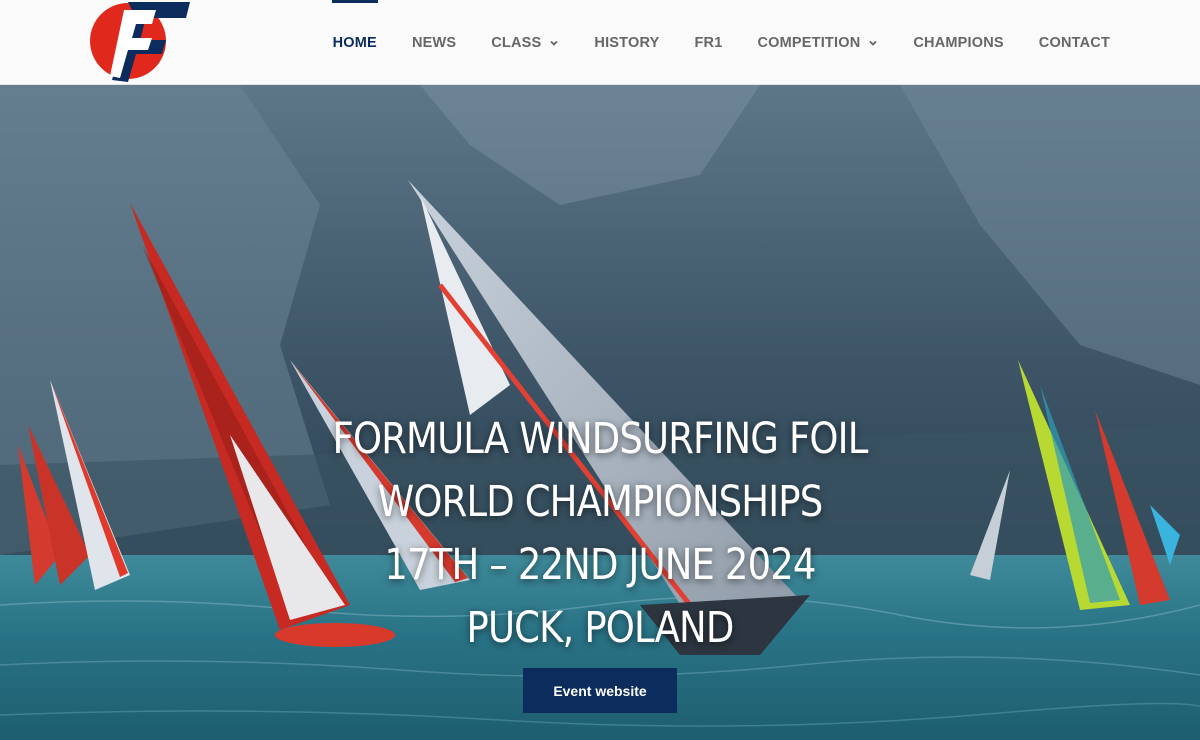  What do you see at coordinates (600, 439) in the screenshot?
I see `hero-line-1: FORMULA WINDSURFING FOIL` at bounding box center [600, 439].